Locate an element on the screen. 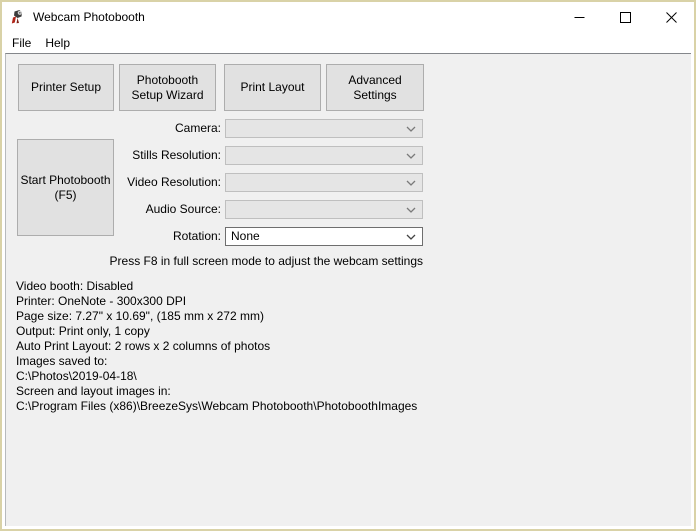 This screenshot has width=696, height=531. print-layout-button: Print Layout is located at coordinates (272, 87).